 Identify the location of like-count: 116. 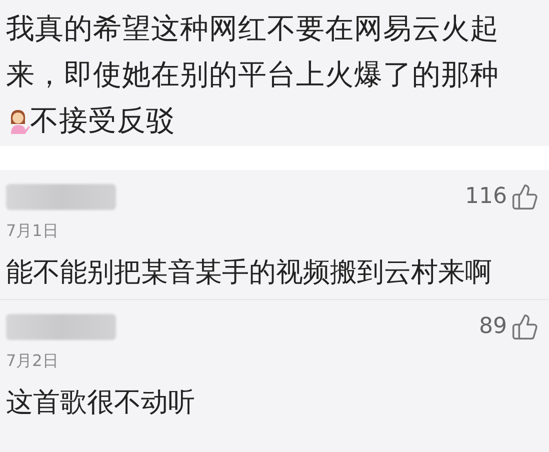
(486, 197).